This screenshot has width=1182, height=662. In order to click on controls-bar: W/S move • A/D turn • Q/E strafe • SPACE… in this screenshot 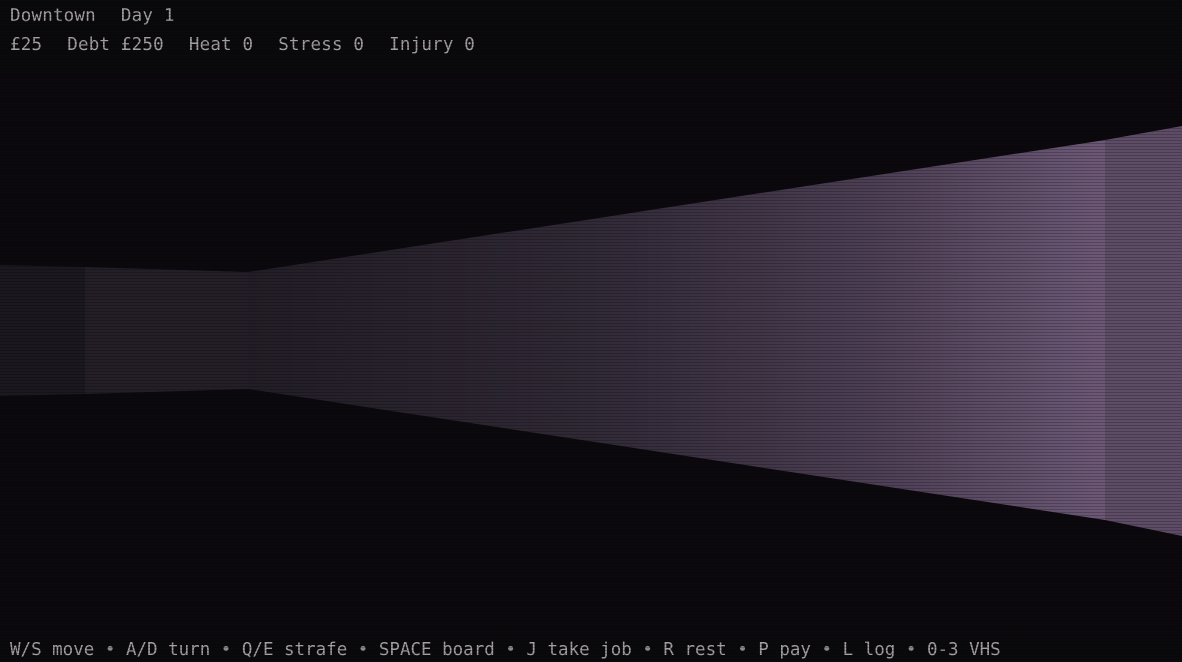, I will do `click(591, 649)`.